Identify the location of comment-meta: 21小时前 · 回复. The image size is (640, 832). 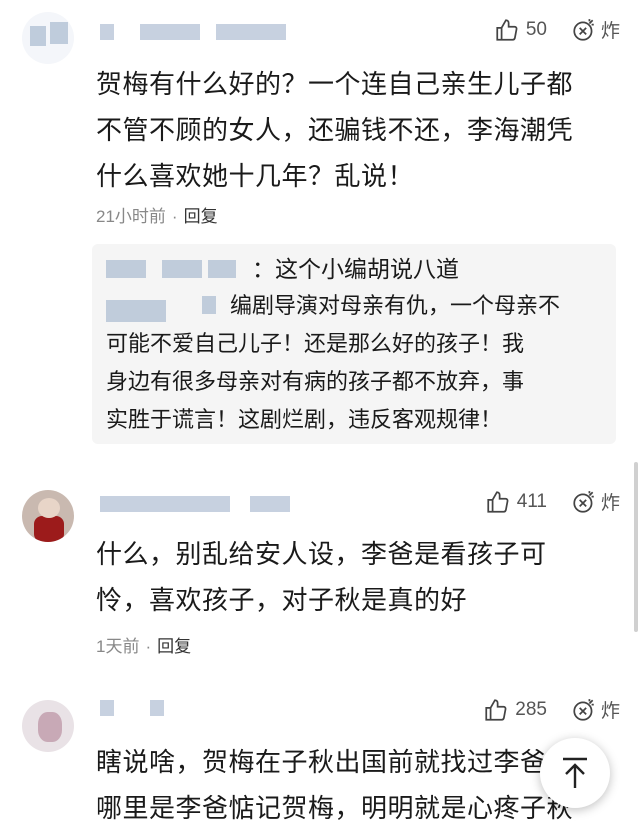
(157, 214).